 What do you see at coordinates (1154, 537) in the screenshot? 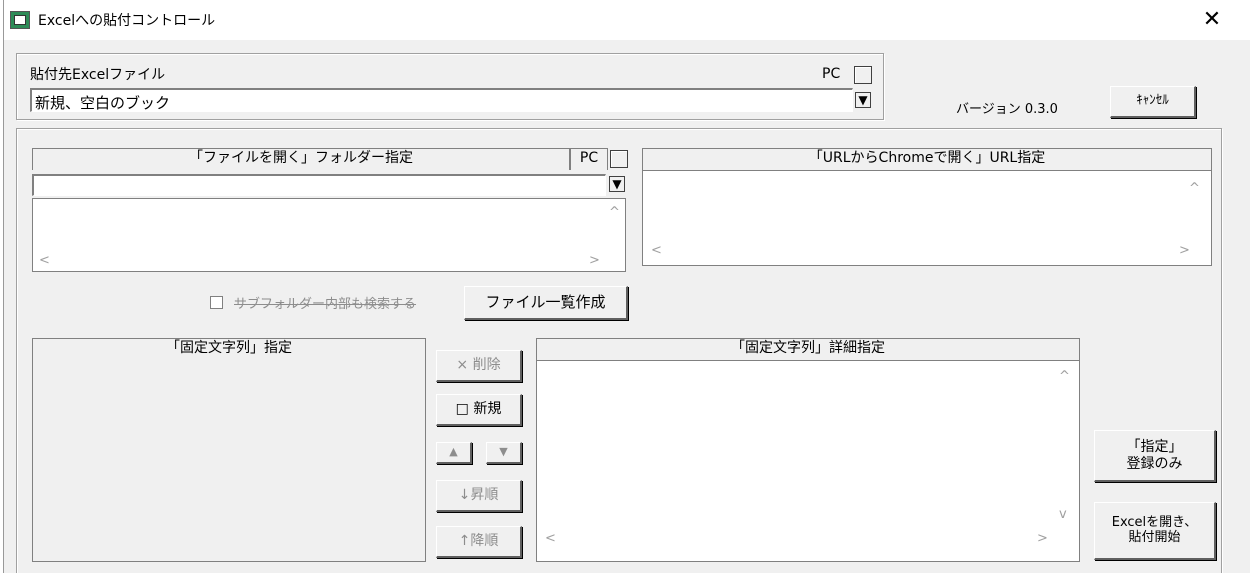
I see `open-excel-line2: 貼付開始` at bounding box center [1154, 537].